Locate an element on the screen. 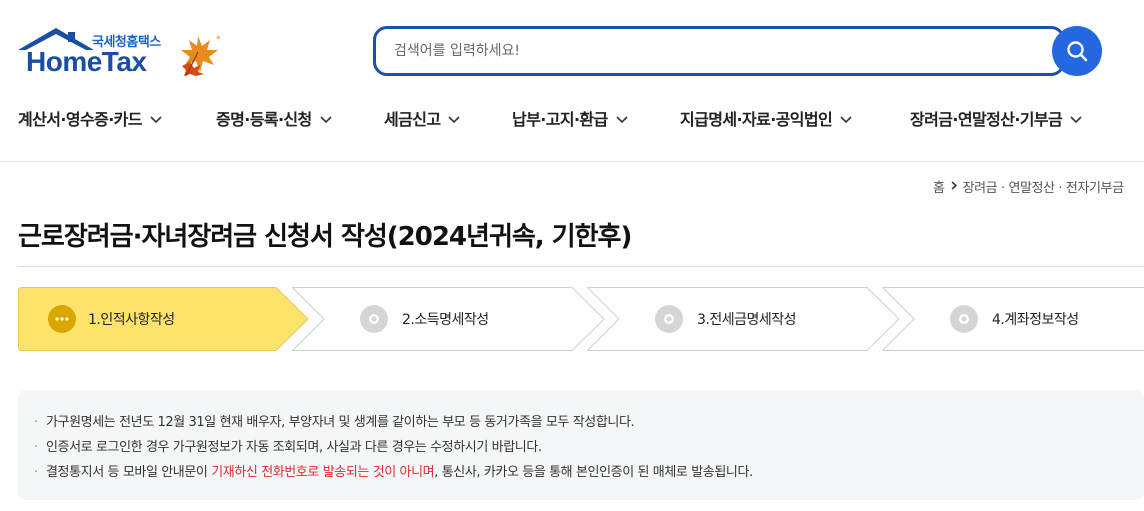 This screenshot has width=1144, height=511. nav-item-payment: 납부·고지·환급 is located at coordinates (570, 118).